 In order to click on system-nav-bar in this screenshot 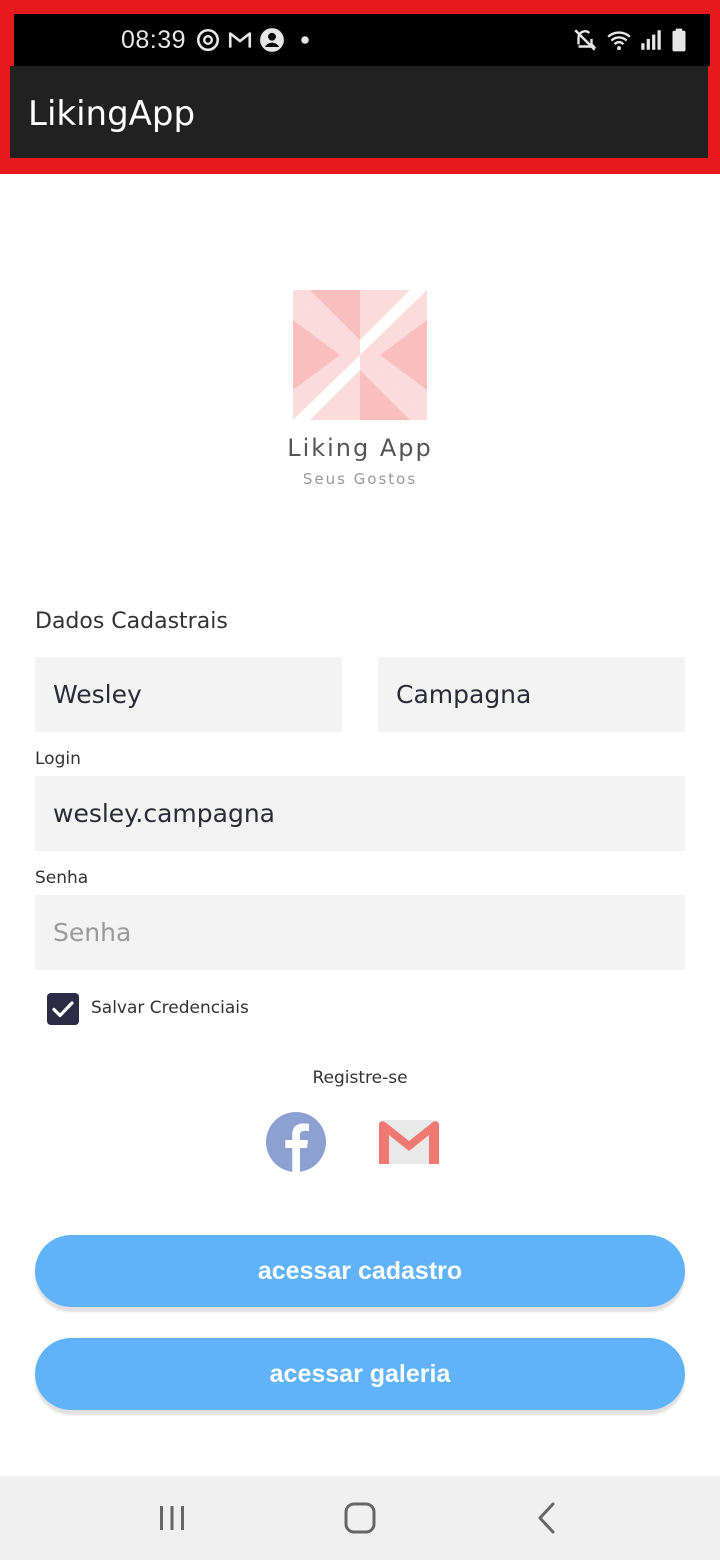, I will do `click(360, 1518)`.